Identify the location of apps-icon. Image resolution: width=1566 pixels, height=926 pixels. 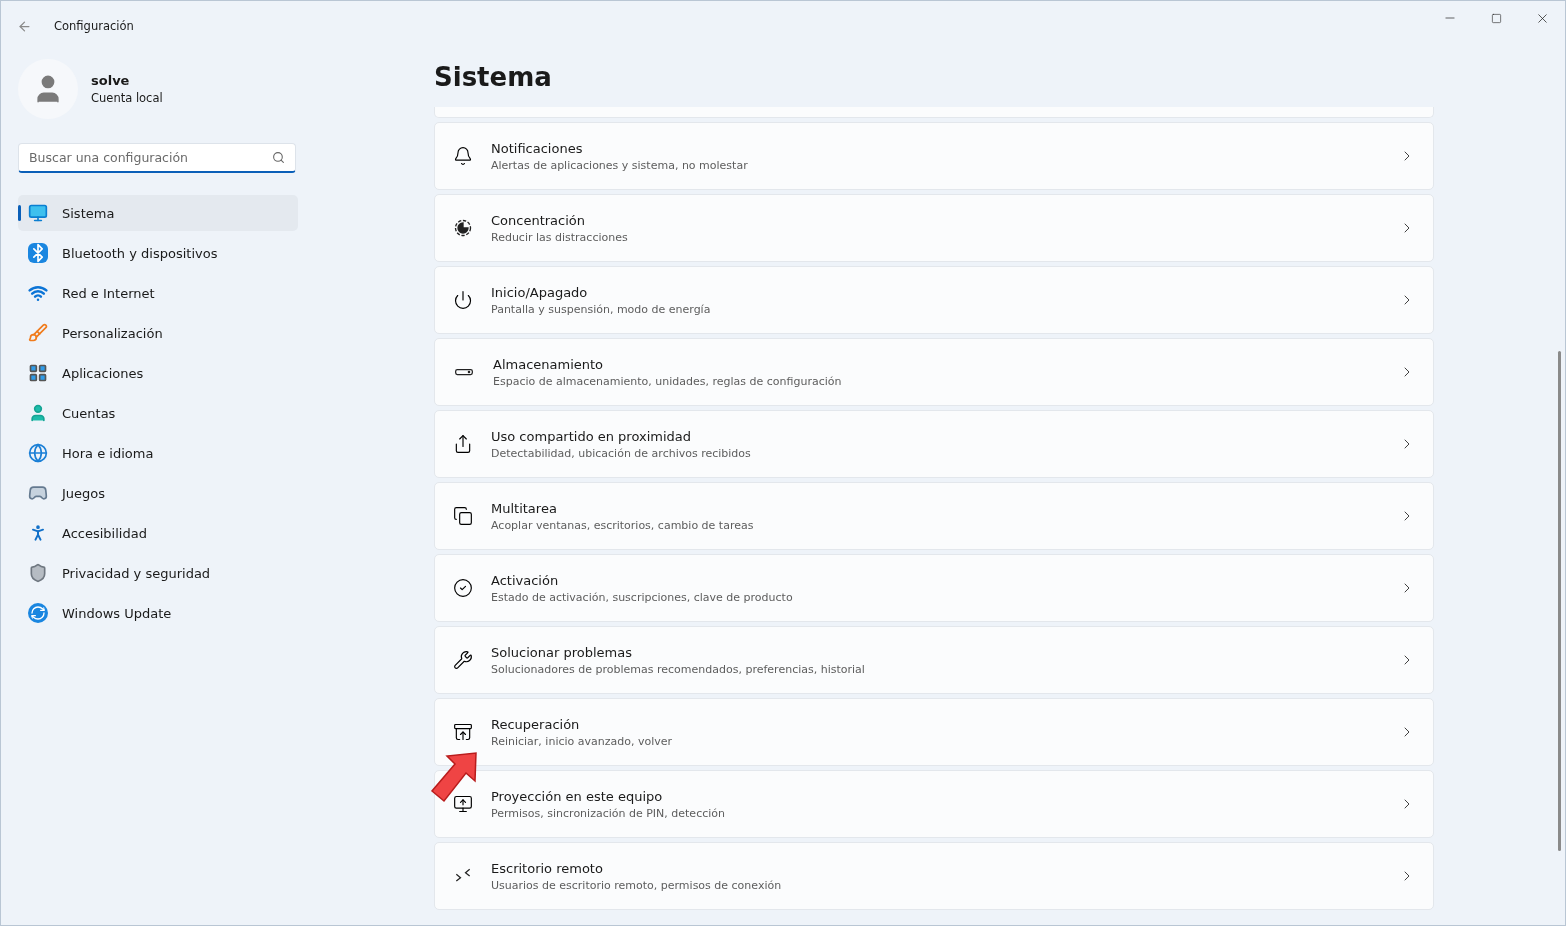
(38, 373).